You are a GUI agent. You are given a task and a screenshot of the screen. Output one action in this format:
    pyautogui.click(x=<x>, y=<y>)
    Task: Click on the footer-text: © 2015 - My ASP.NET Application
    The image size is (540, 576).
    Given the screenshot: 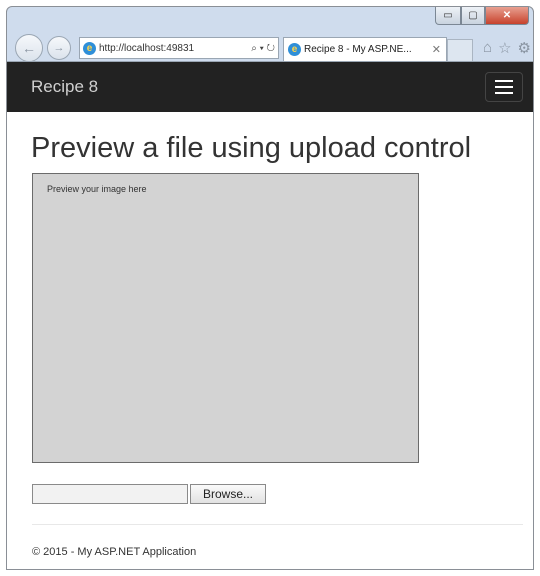 What is the action you would take?
    pyautogui.click(x=114, y=552)
    